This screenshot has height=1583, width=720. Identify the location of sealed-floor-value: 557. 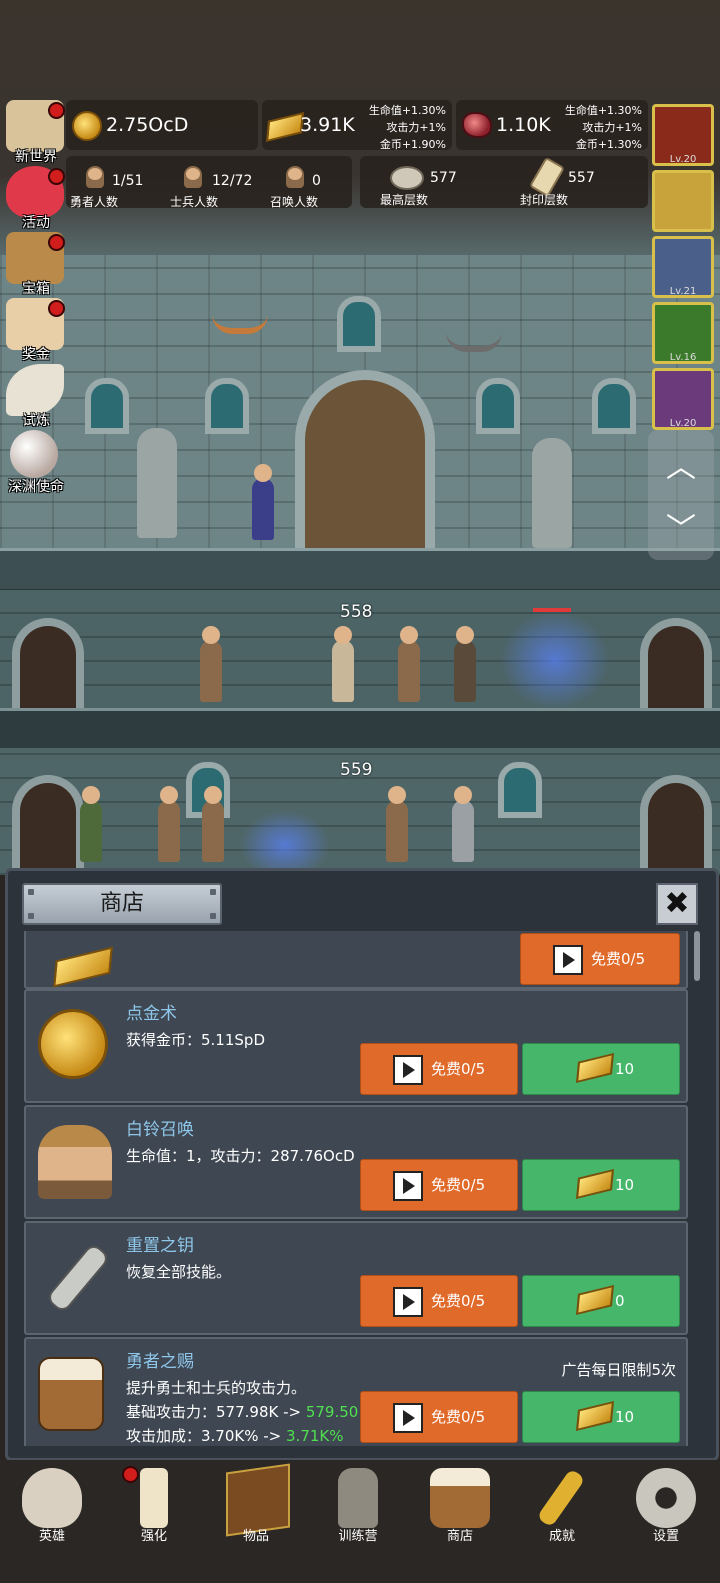
(581, 178).